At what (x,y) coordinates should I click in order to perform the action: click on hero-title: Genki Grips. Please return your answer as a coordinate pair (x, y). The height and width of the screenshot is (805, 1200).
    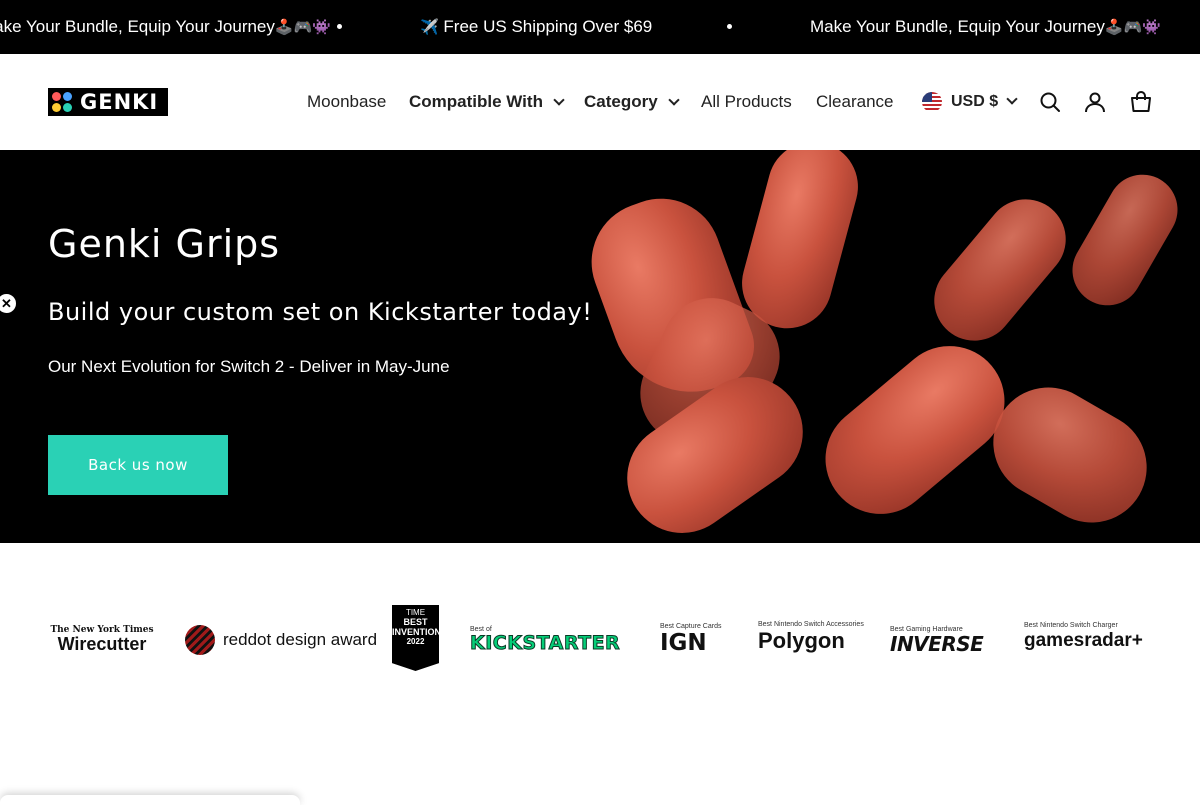
    Looking at the image, I should click on (164, 244).